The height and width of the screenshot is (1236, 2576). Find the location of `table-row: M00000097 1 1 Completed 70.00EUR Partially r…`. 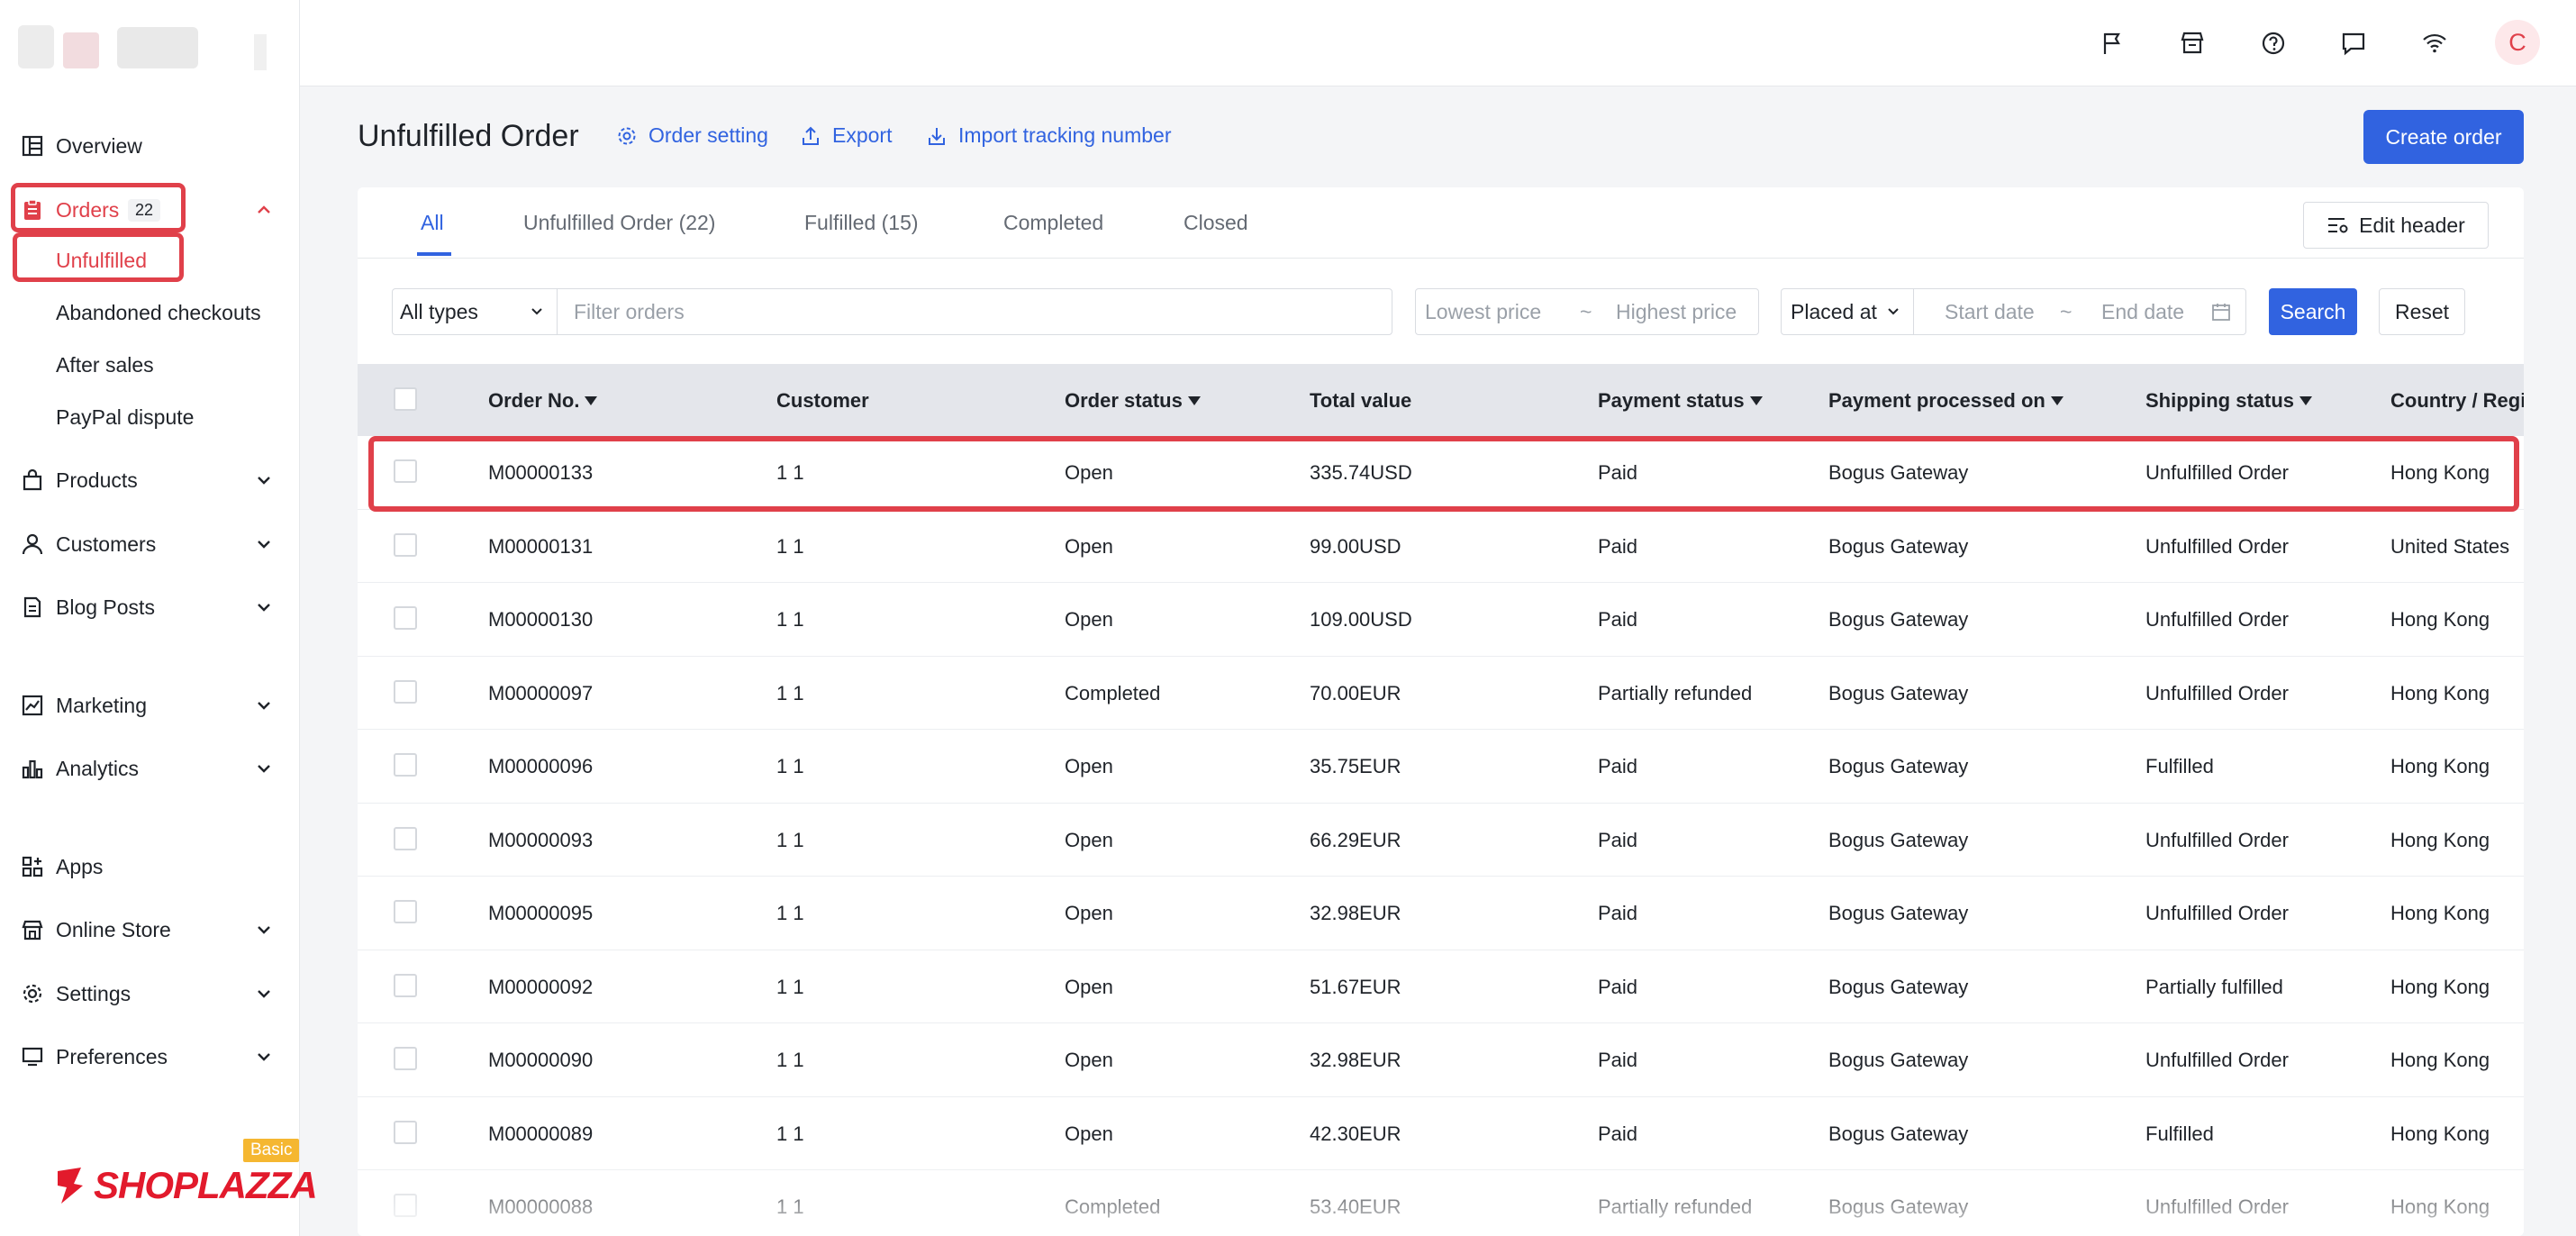

table-row: M00000097 1 1 Completed 70.00EUR Partially r… is located at coordinates (1441, 693).